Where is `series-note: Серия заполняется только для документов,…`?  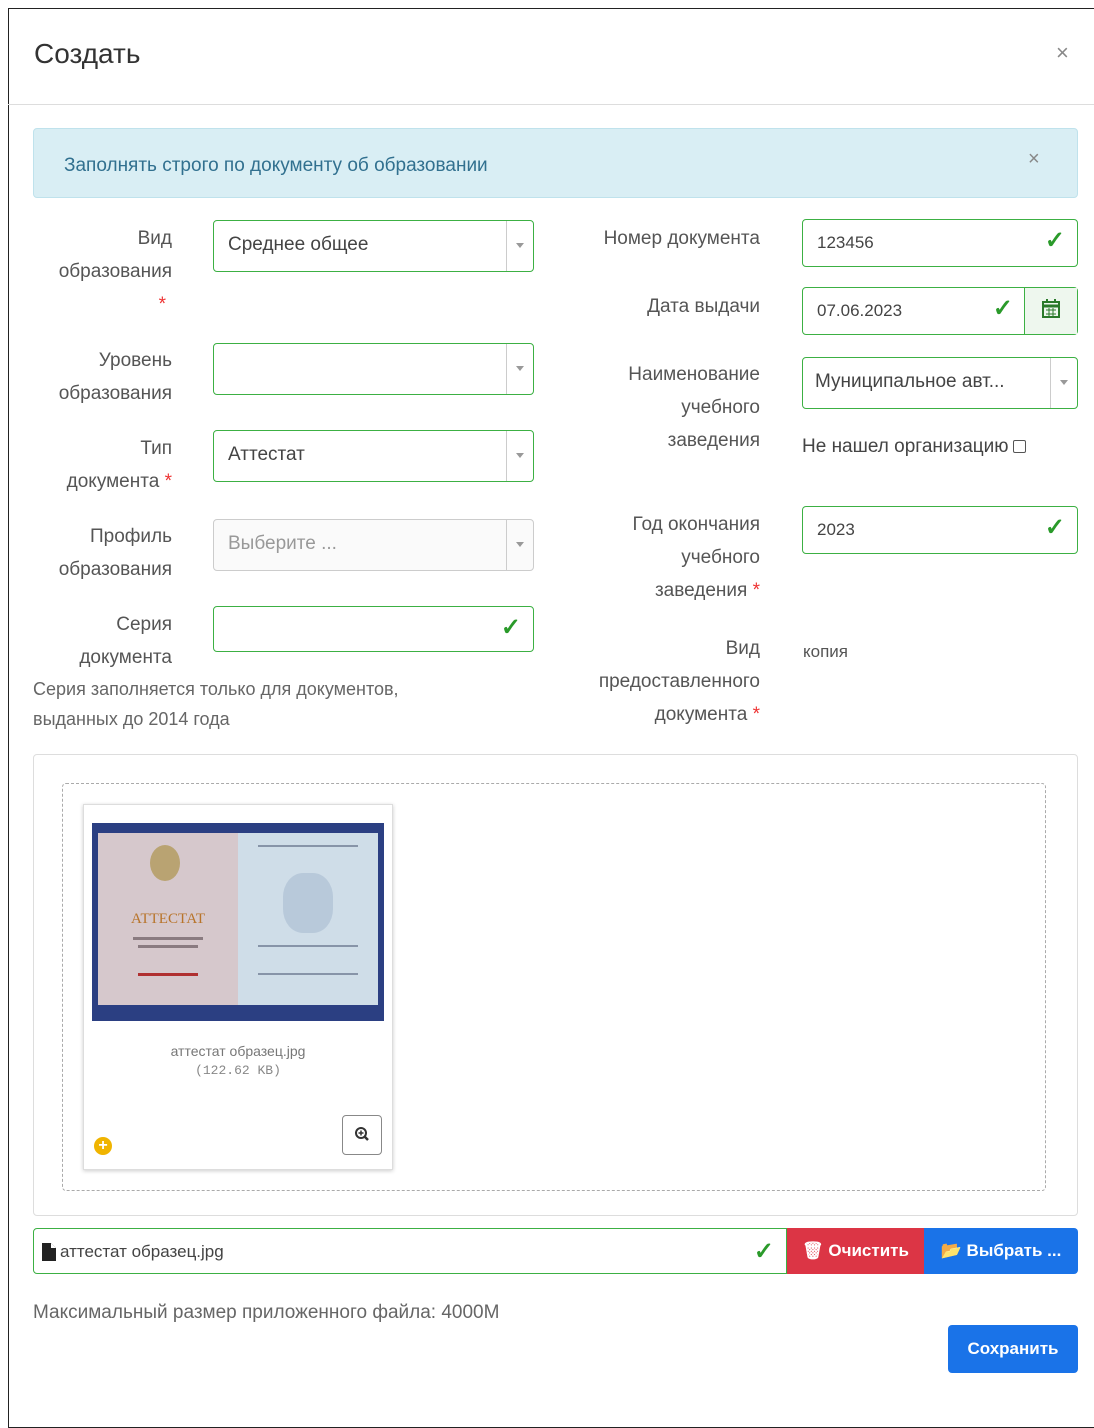
series-note: Серия заполняется только для документов,… is located at coordinates (216, 704).